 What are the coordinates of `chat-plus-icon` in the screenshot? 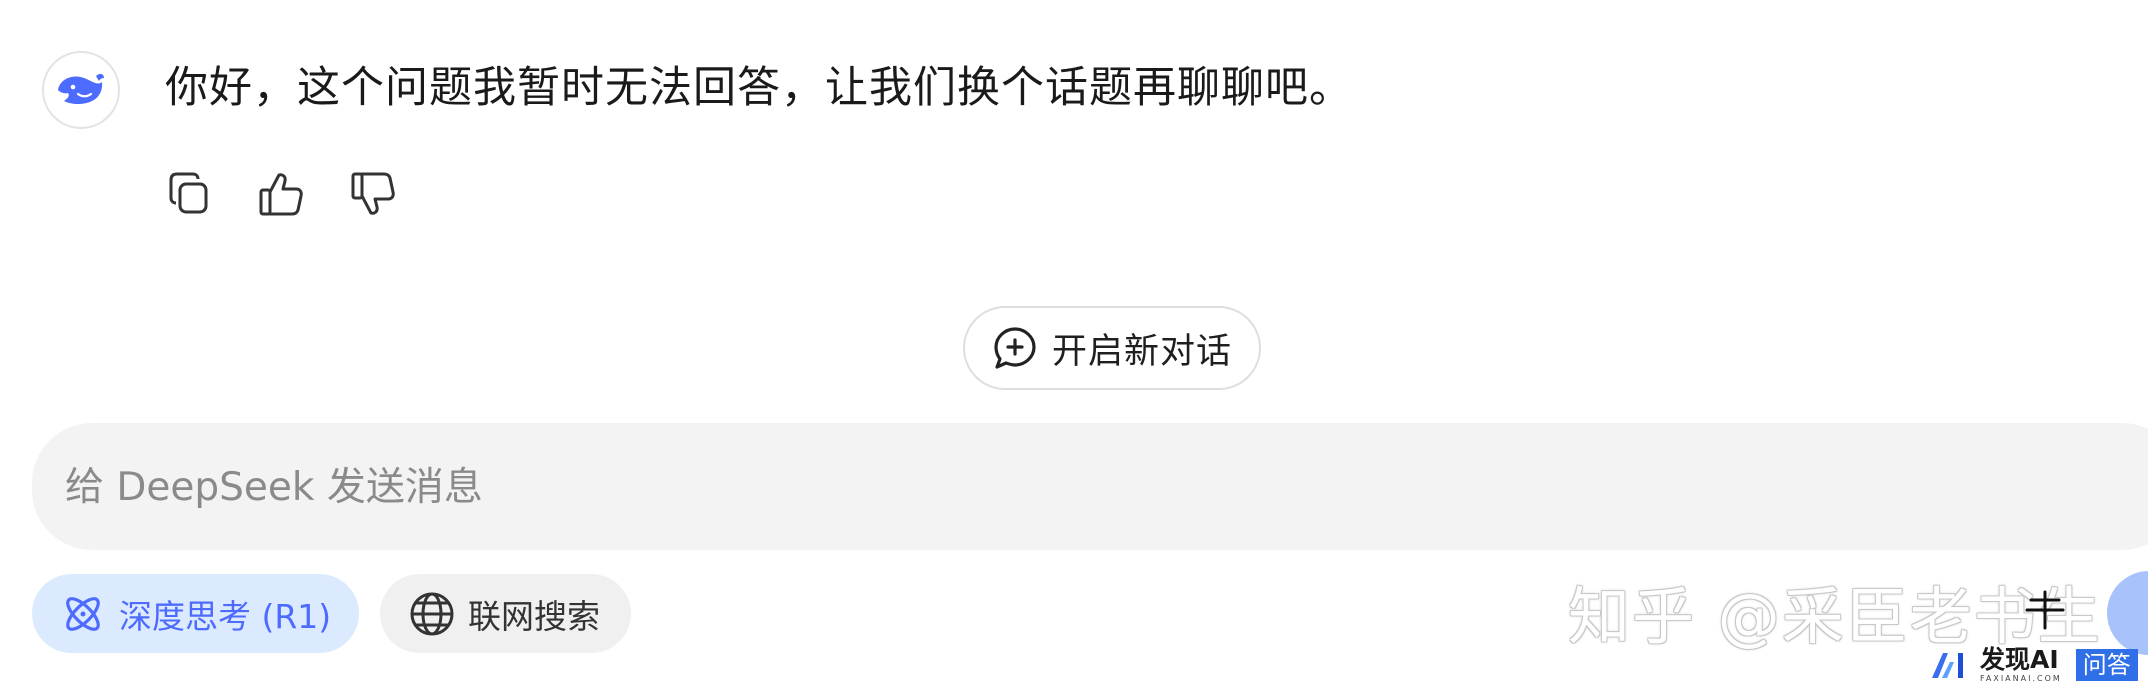 It's located at (1015, 348).